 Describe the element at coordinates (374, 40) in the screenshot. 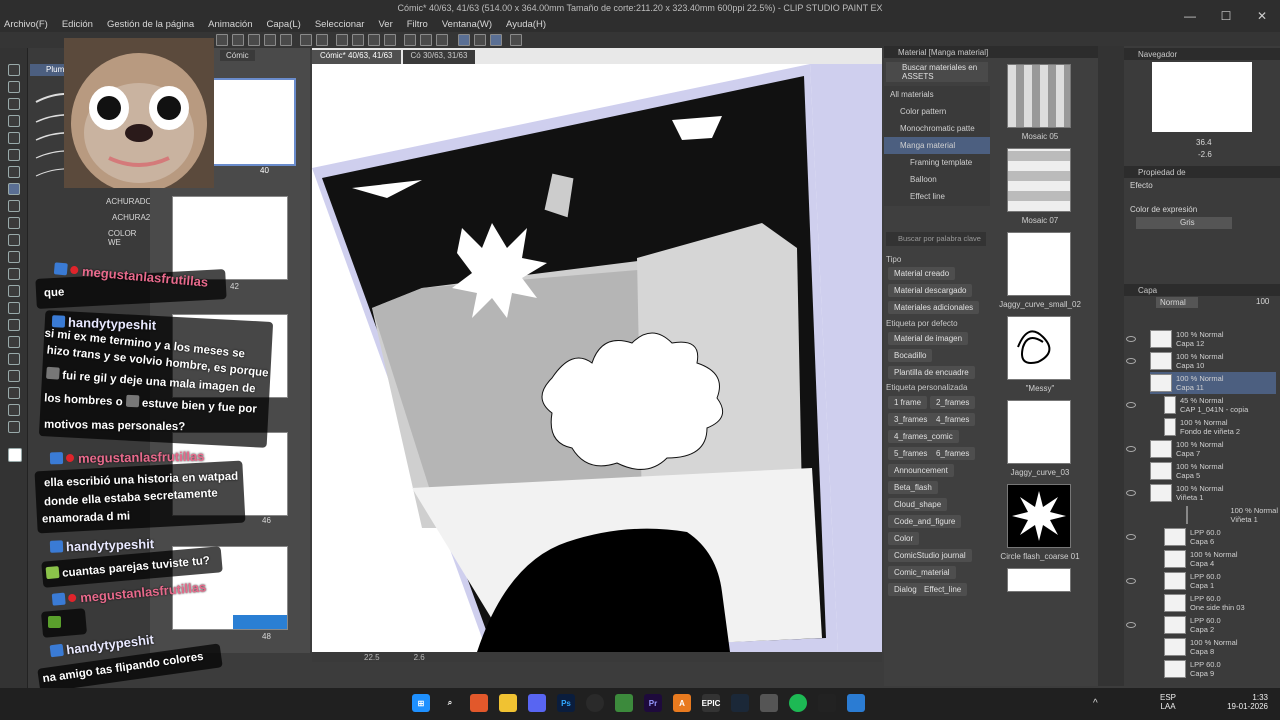

I see `fill-icon` at that location.